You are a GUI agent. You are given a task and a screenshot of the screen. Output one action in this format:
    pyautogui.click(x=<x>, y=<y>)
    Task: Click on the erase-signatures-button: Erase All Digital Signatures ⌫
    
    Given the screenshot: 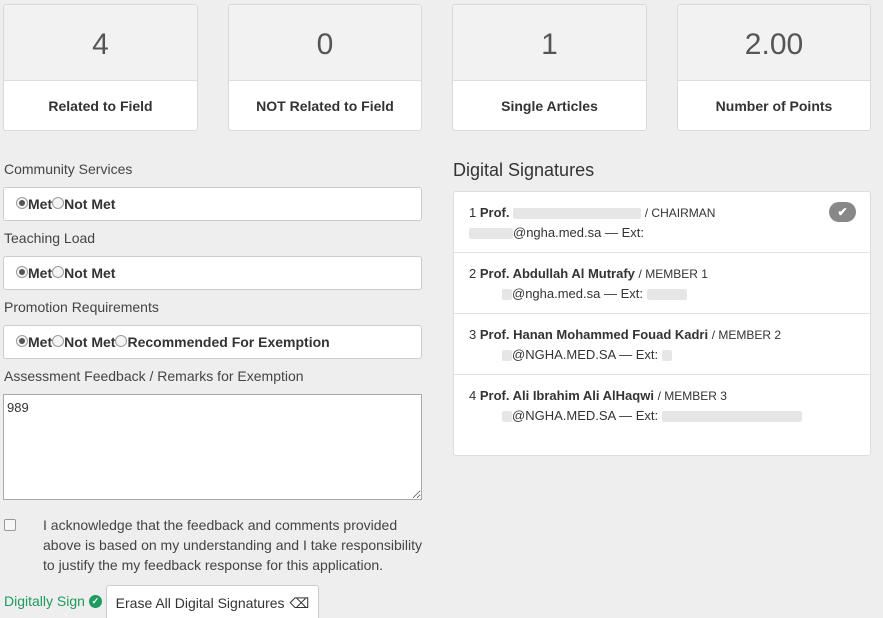 What is the action you would take?
    pyautogui.click(x=212, y=601)
    